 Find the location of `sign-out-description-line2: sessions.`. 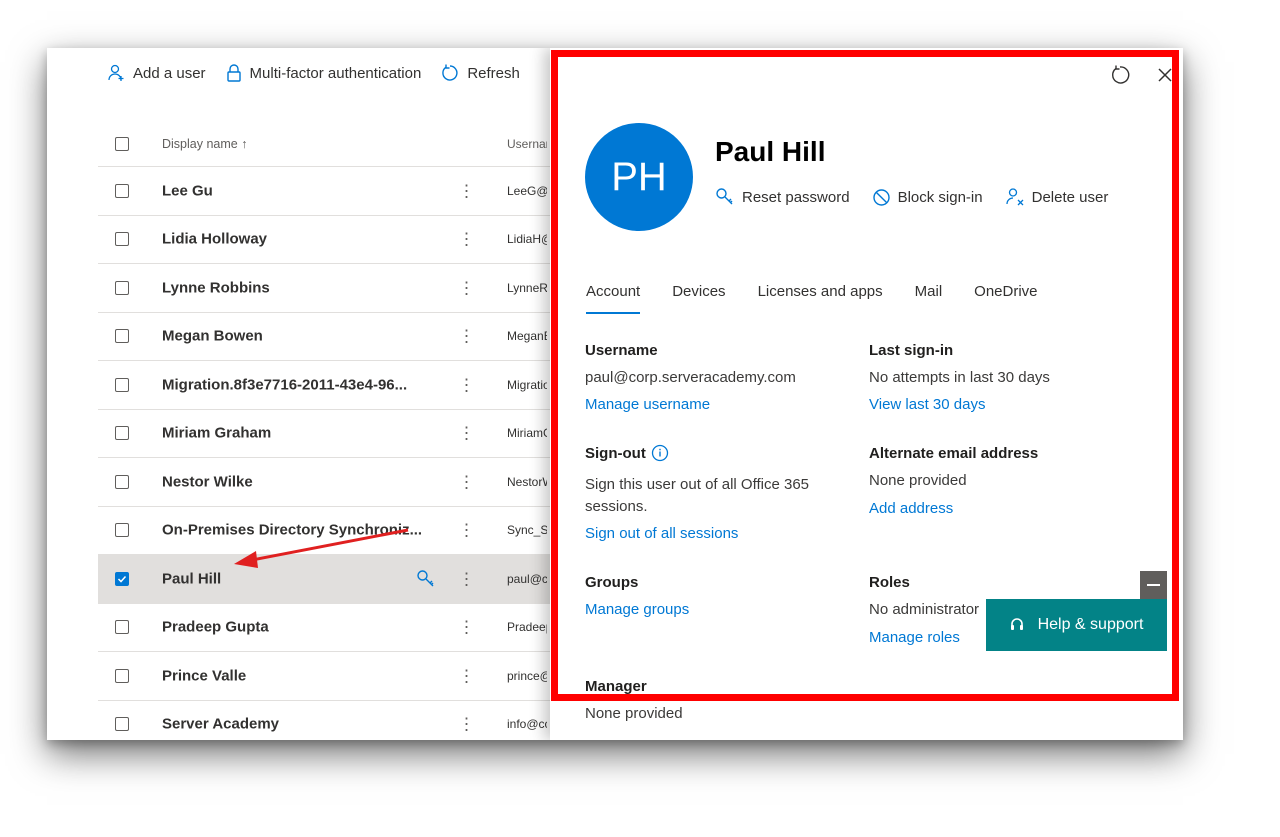

sign-out-description-line2: sessions. is located at coordinates (616, 506).